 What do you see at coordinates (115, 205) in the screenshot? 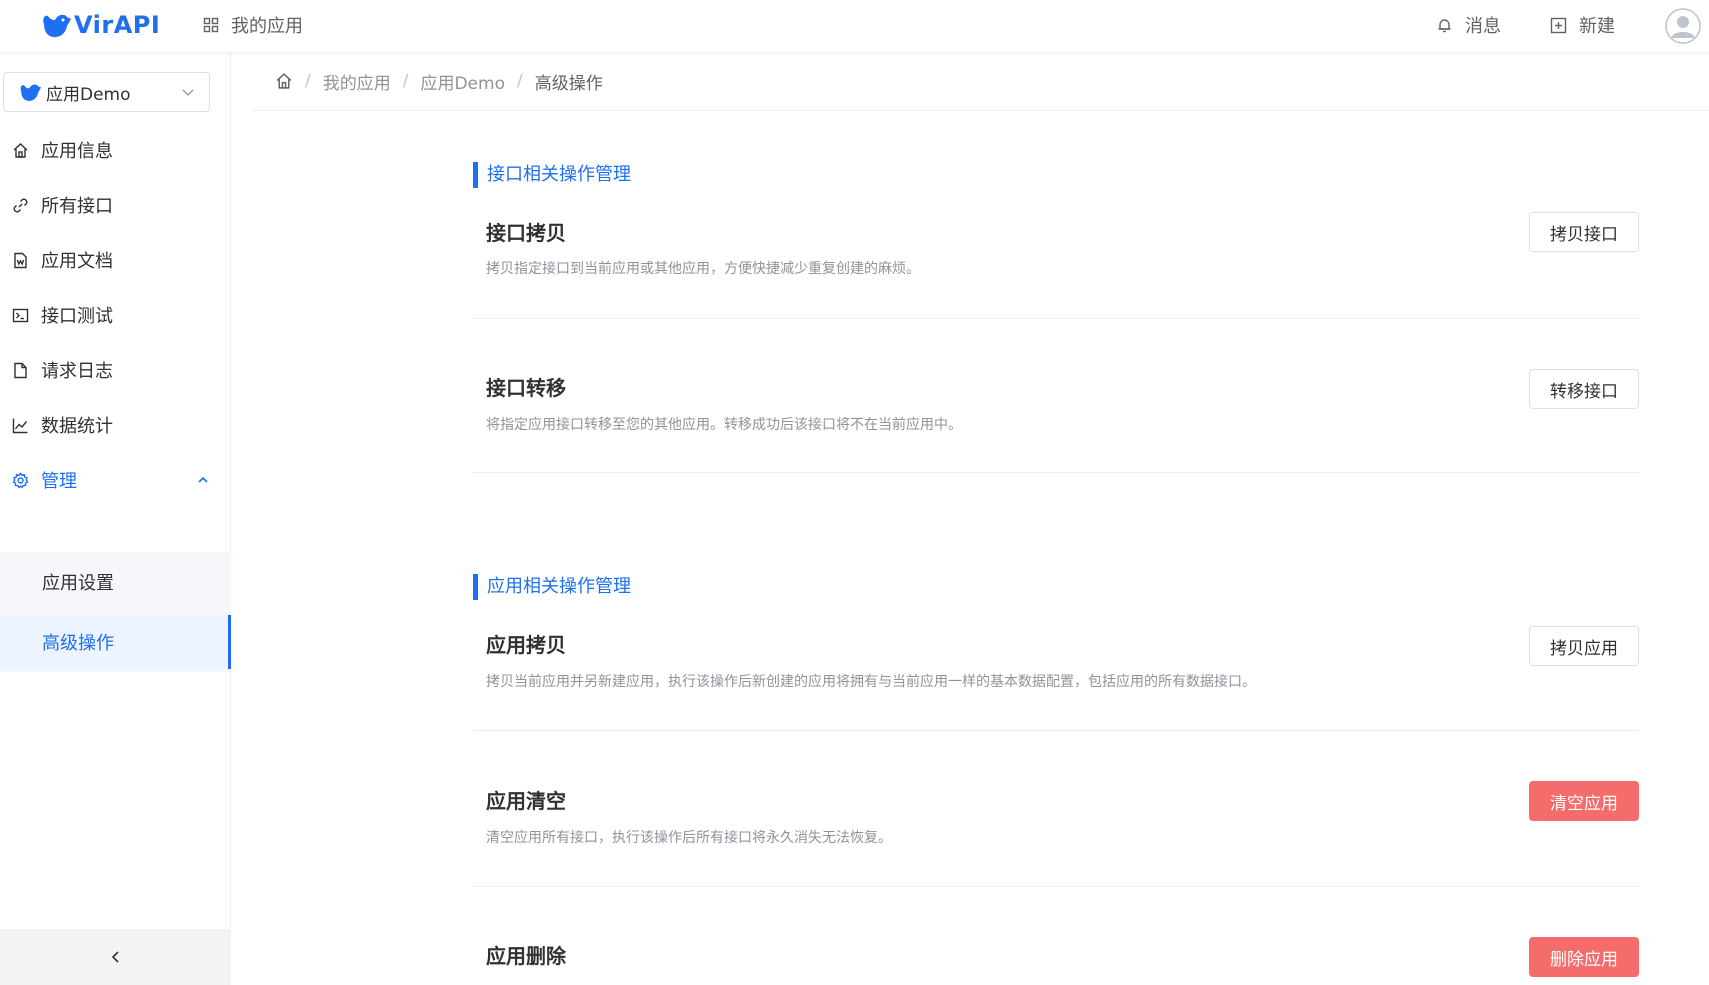
I see `sidebar-item-all-apis: 所有接口` at bounding box center [115, 205].